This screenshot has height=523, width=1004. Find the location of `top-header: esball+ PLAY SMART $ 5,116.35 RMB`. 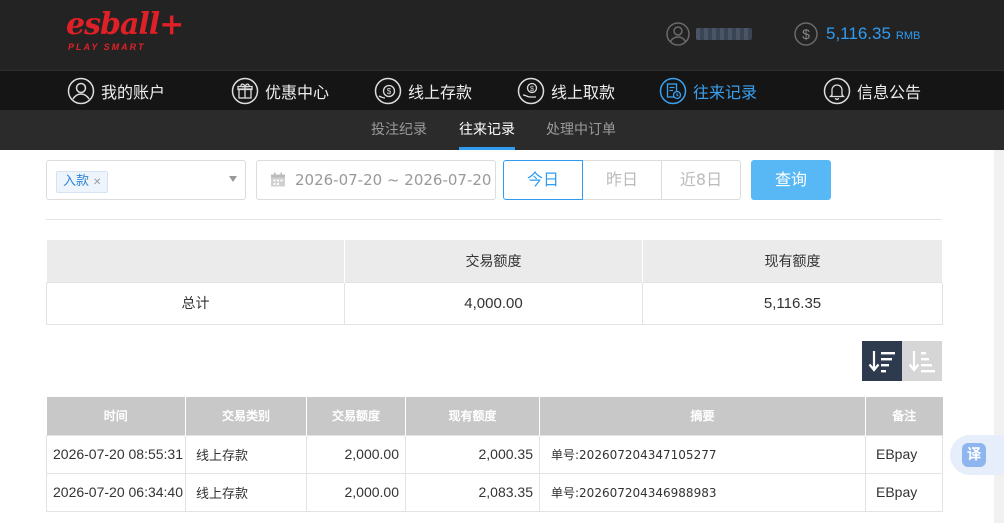

top-header: esball+ PLAY SMART $ 5,116.35 RMB is located at coordinates (502, 35).